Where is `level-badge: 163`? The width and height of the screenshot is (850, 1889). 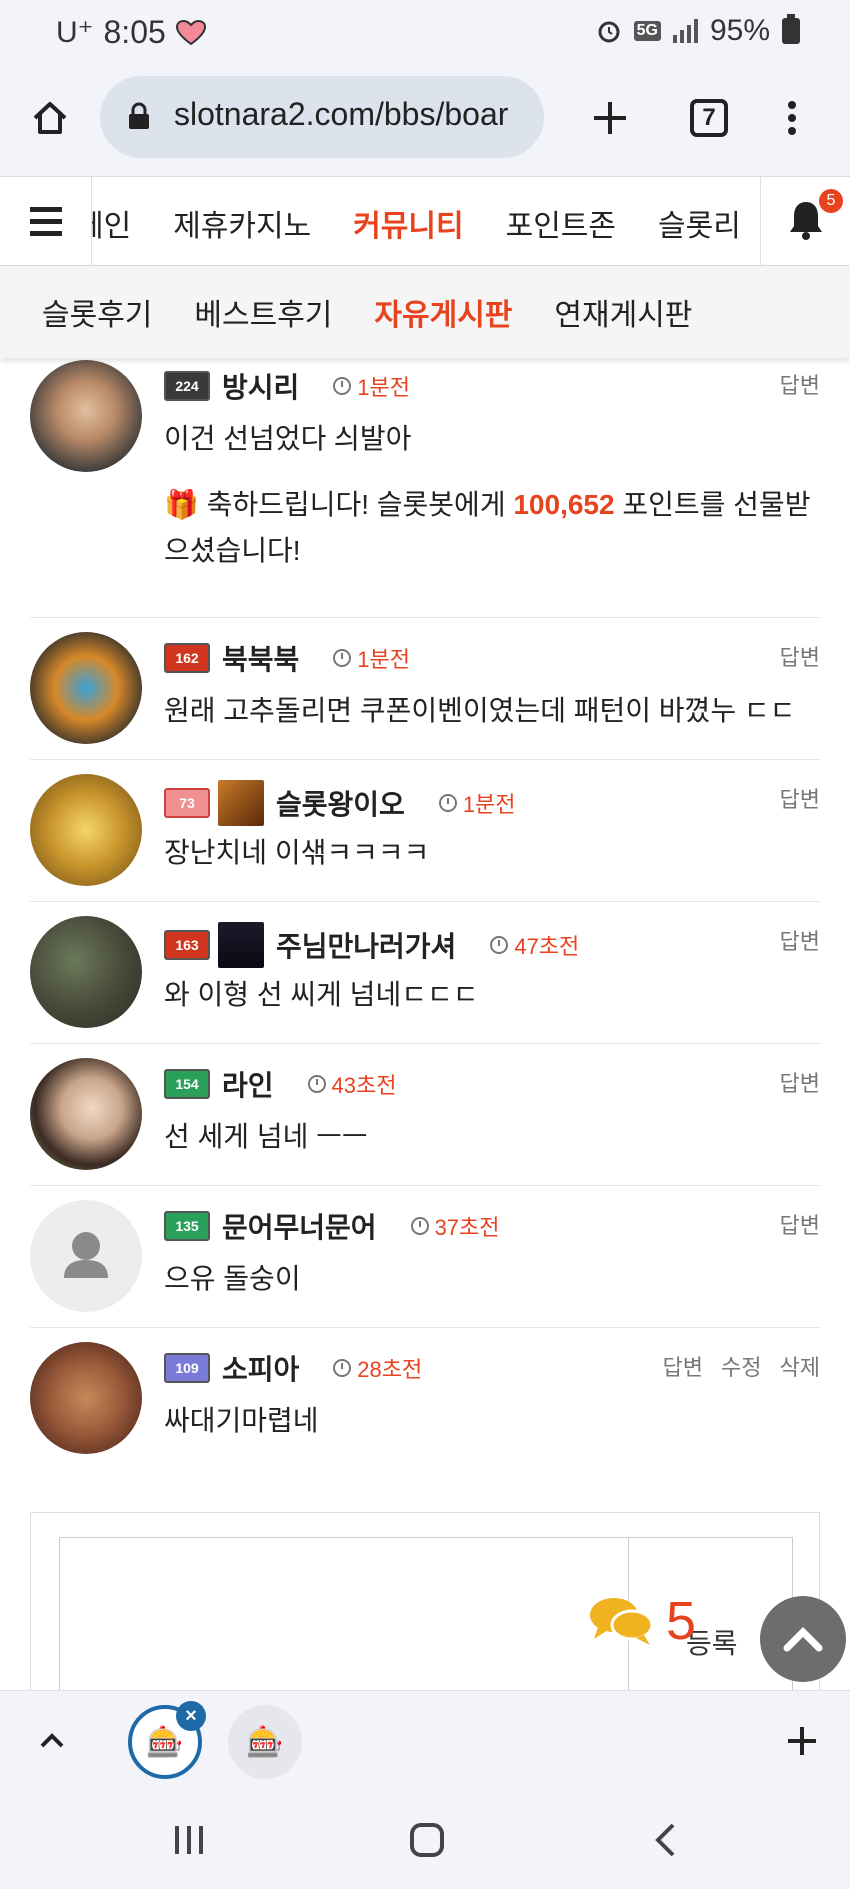
level-badge: 163 is located at coordinates (187, 945).